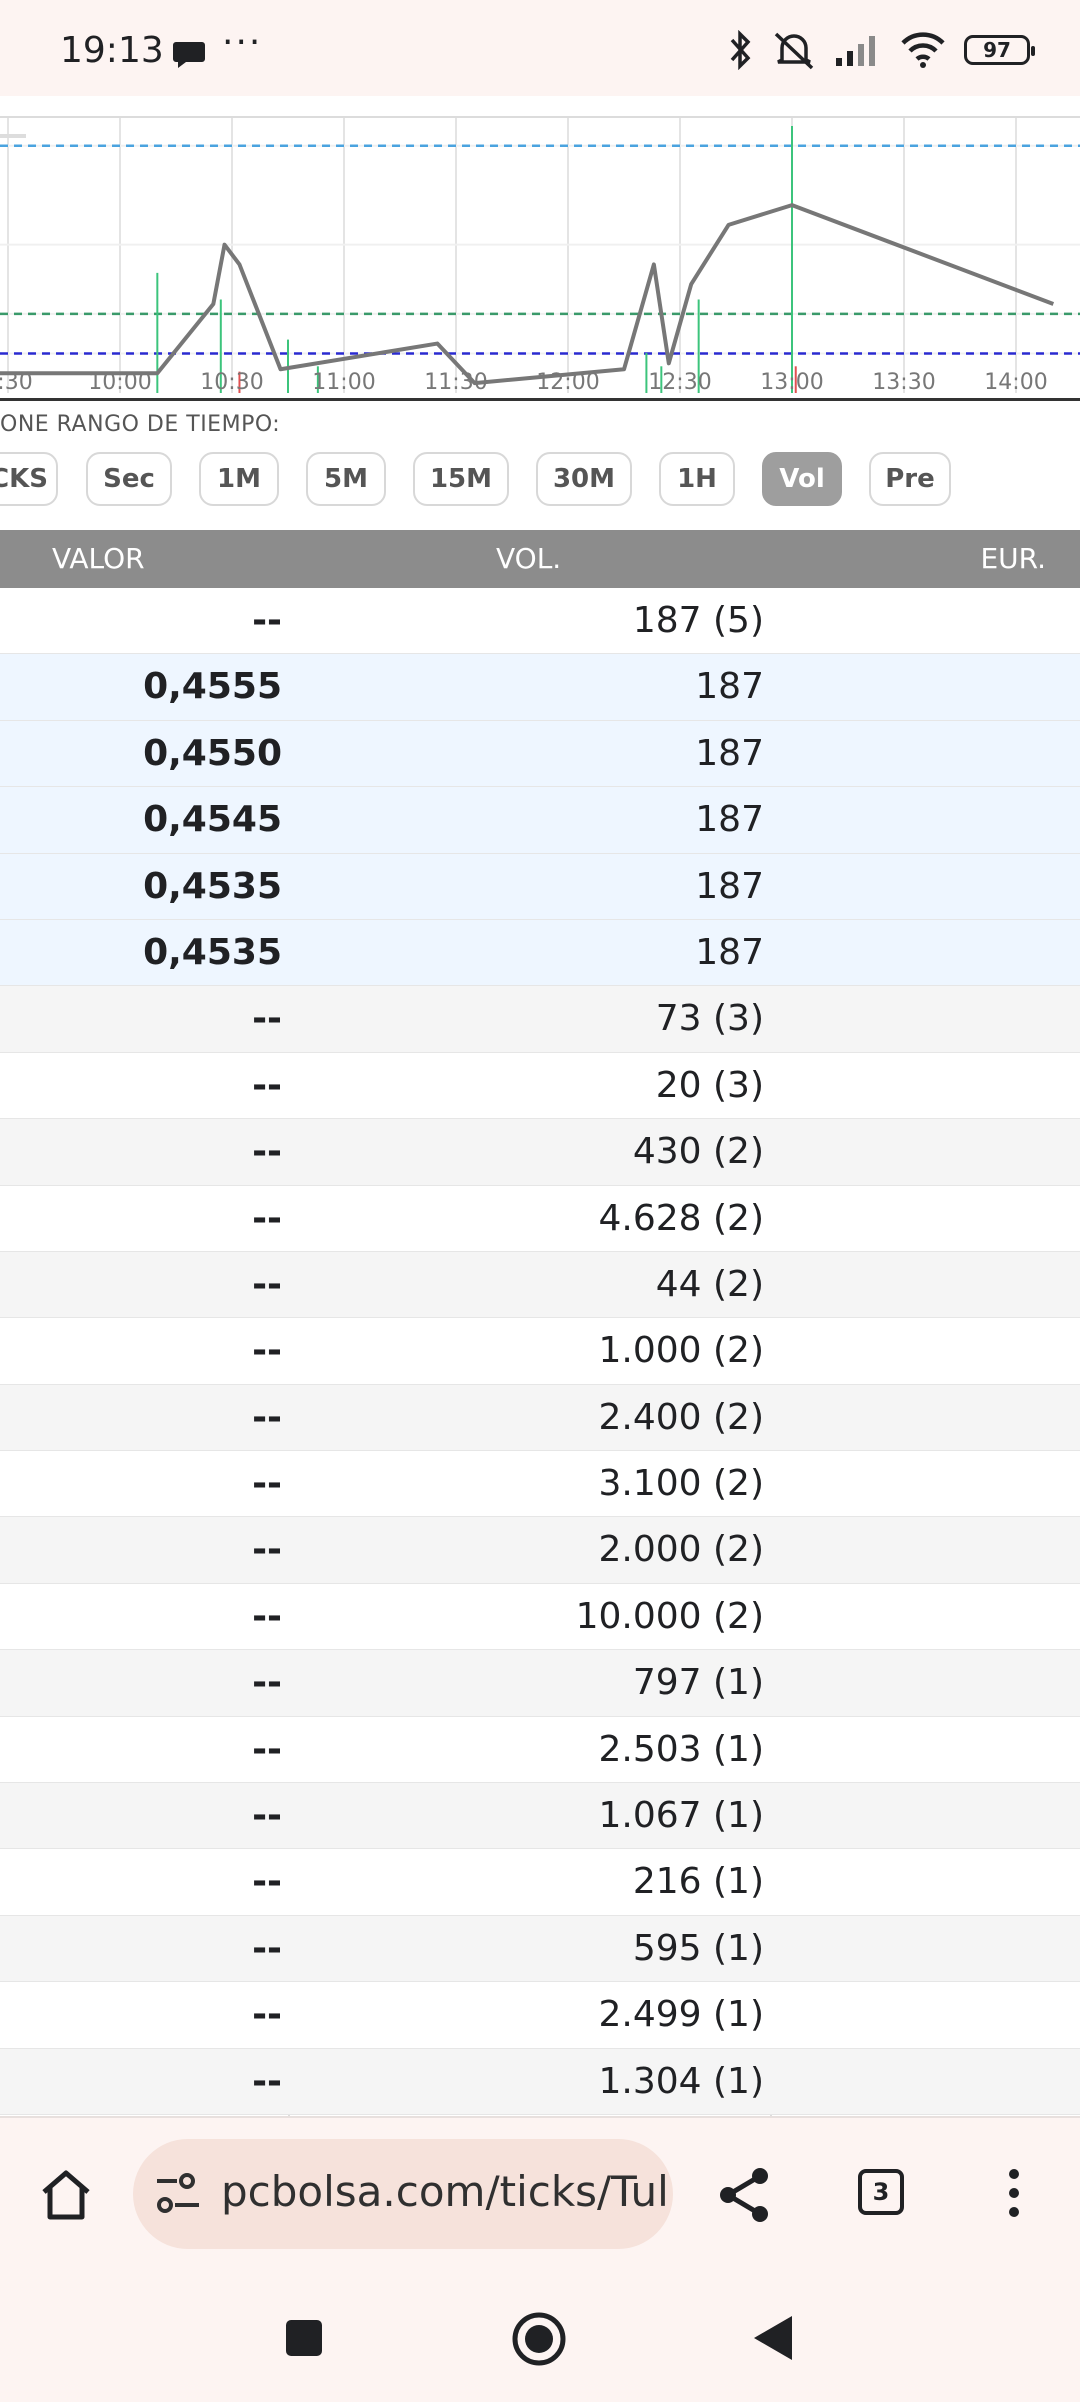 The image size is (1080, 2402). What do you see at coordinates (140, 424) in the screenshot?
I see `range-label: ONE RANGO DE TIEMPO:` at bounding box center [140, 424].